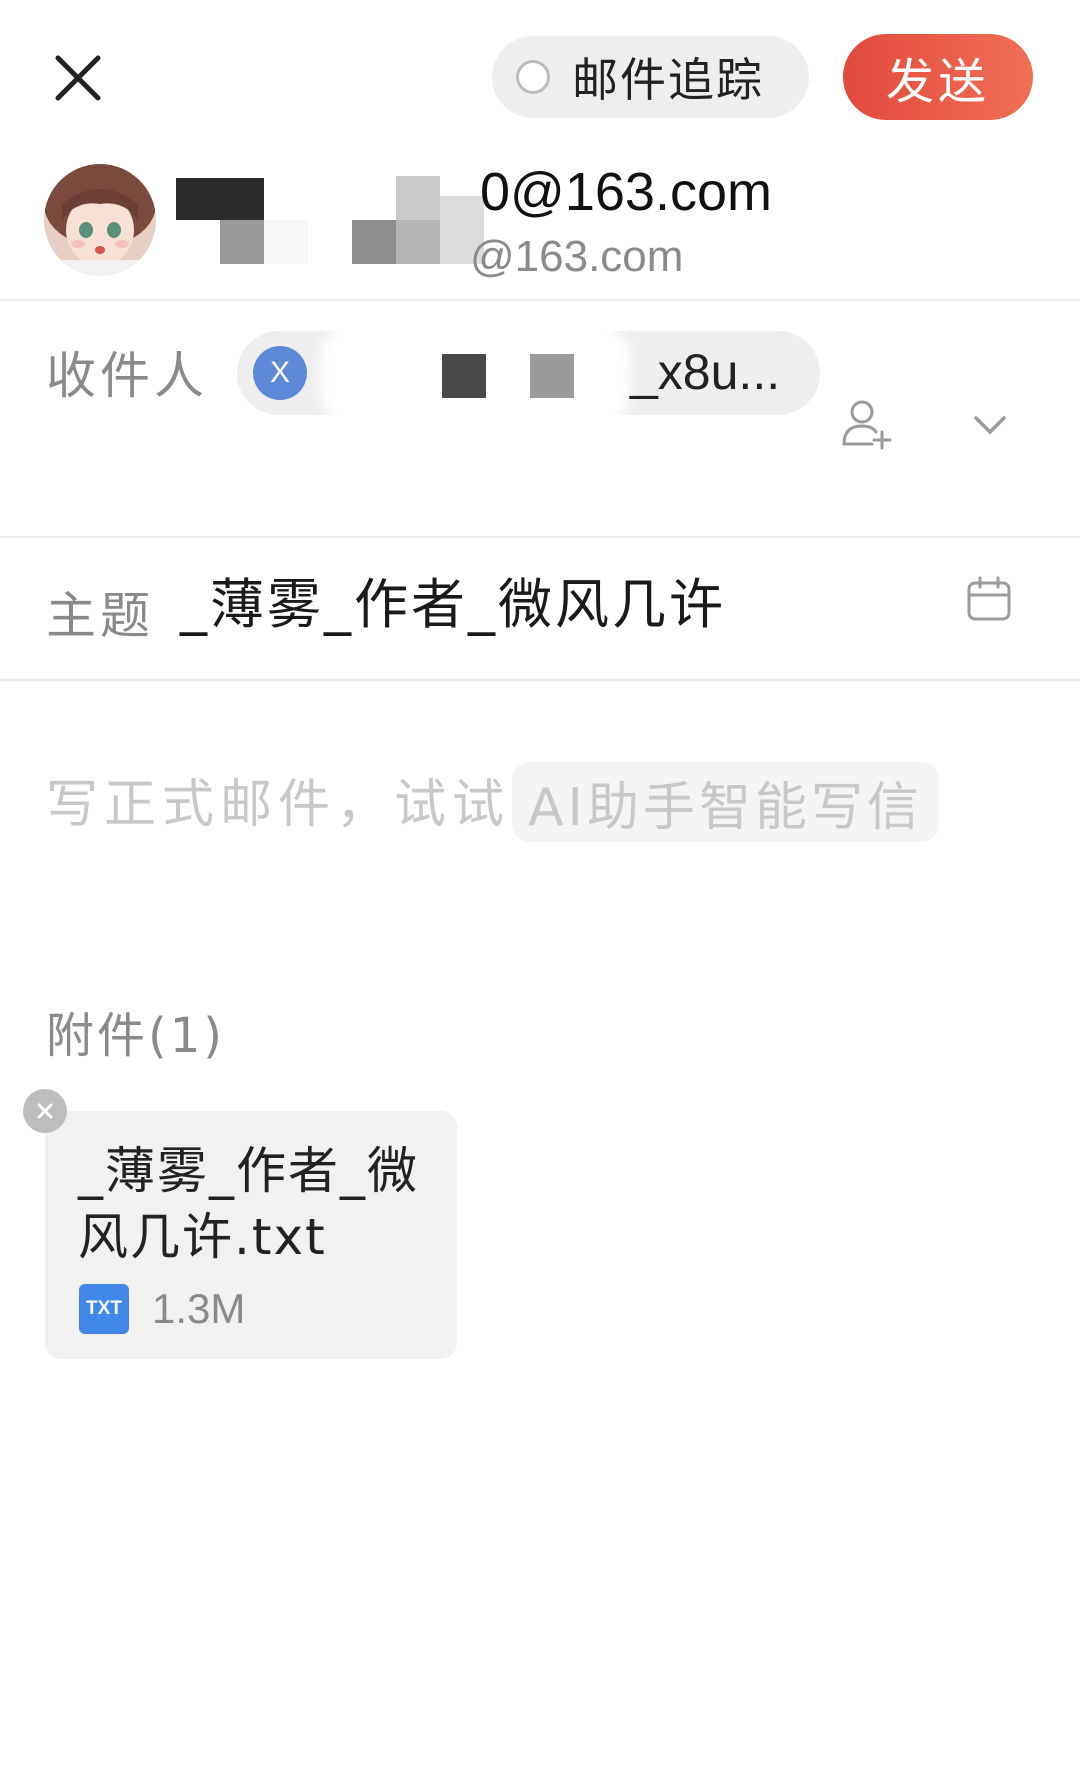 The width and height of the screenshot is (1080, 1773). What do you see at coordinates (248, 1204) in the screenshot?
I see `attachment-file-name: _薄雾_作者_微风几许.txt` at bounding box center [248, 1204].